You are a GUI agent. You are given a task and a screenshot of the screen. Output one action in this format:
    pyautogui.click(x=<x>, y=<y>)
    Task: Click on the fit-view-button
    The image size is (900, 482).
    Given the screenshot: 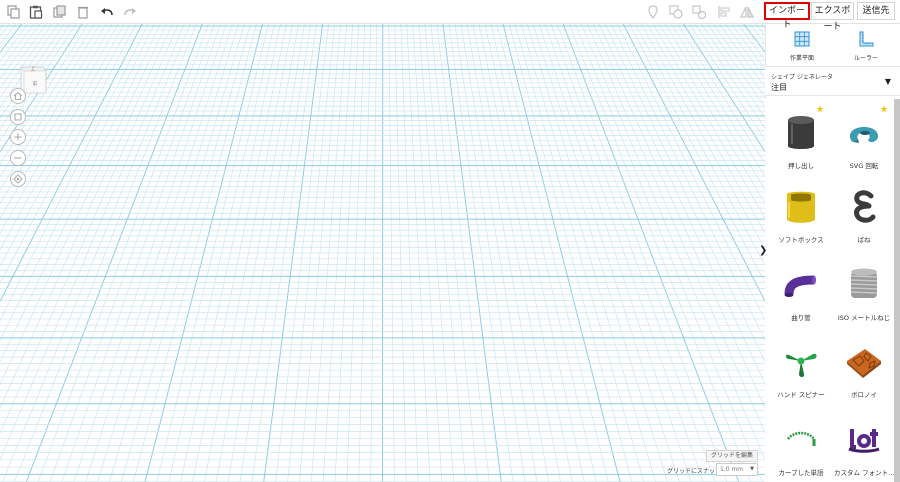 What is the action you would take?
    pyautogui.click(x=18, y=117)
    